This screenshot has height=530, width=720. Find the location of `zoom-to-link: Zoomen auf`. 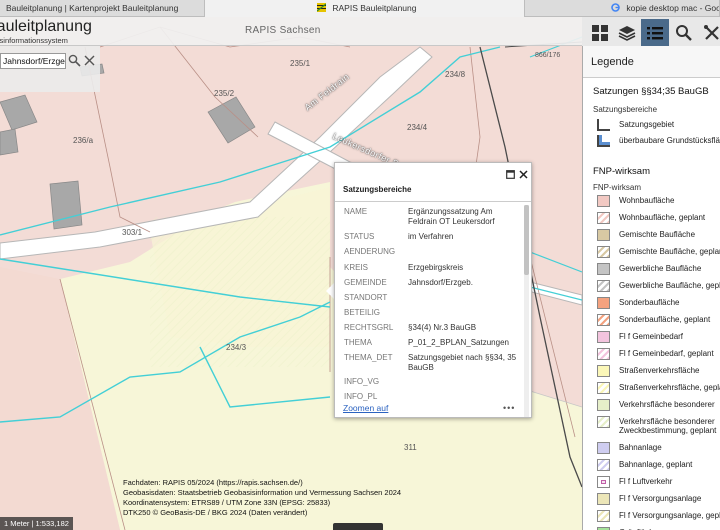

zoom-to-link: Zoomen auf is located at coordinates (365, 408).